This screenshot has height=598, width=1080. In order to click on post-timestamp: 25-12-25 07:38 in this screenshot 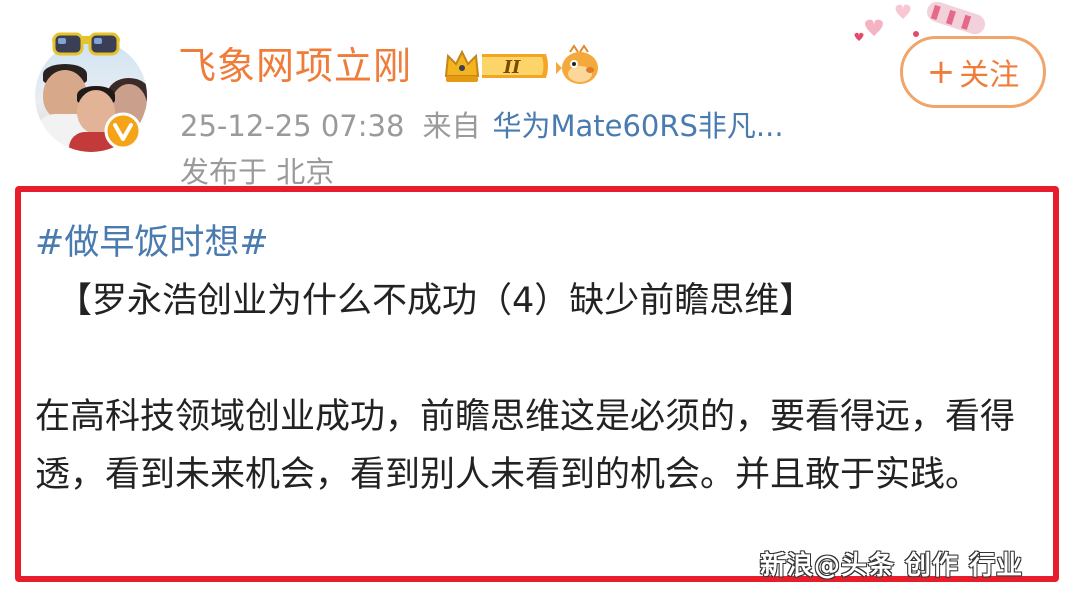, I will do `click(292, 126)`.